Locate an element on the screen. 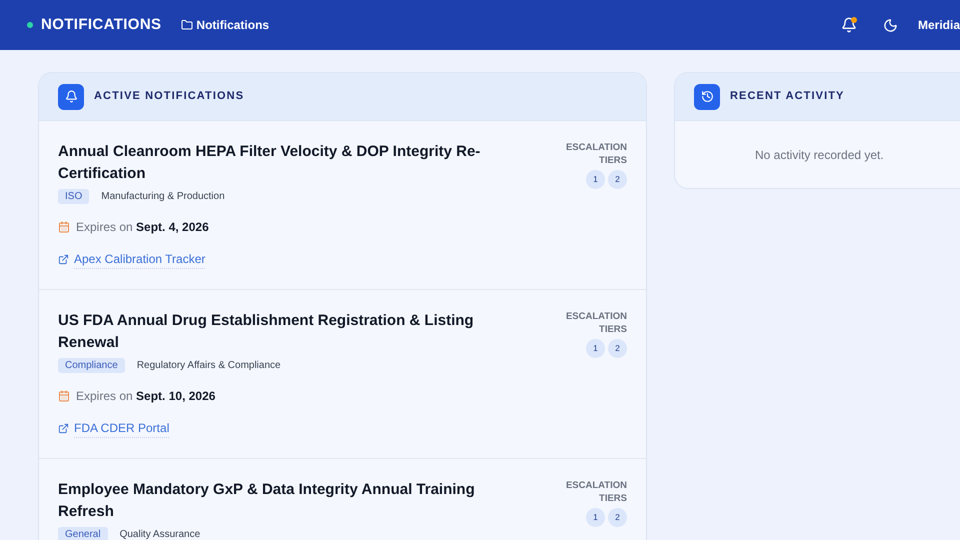  notifications-button is located at coordinates (848, 25).